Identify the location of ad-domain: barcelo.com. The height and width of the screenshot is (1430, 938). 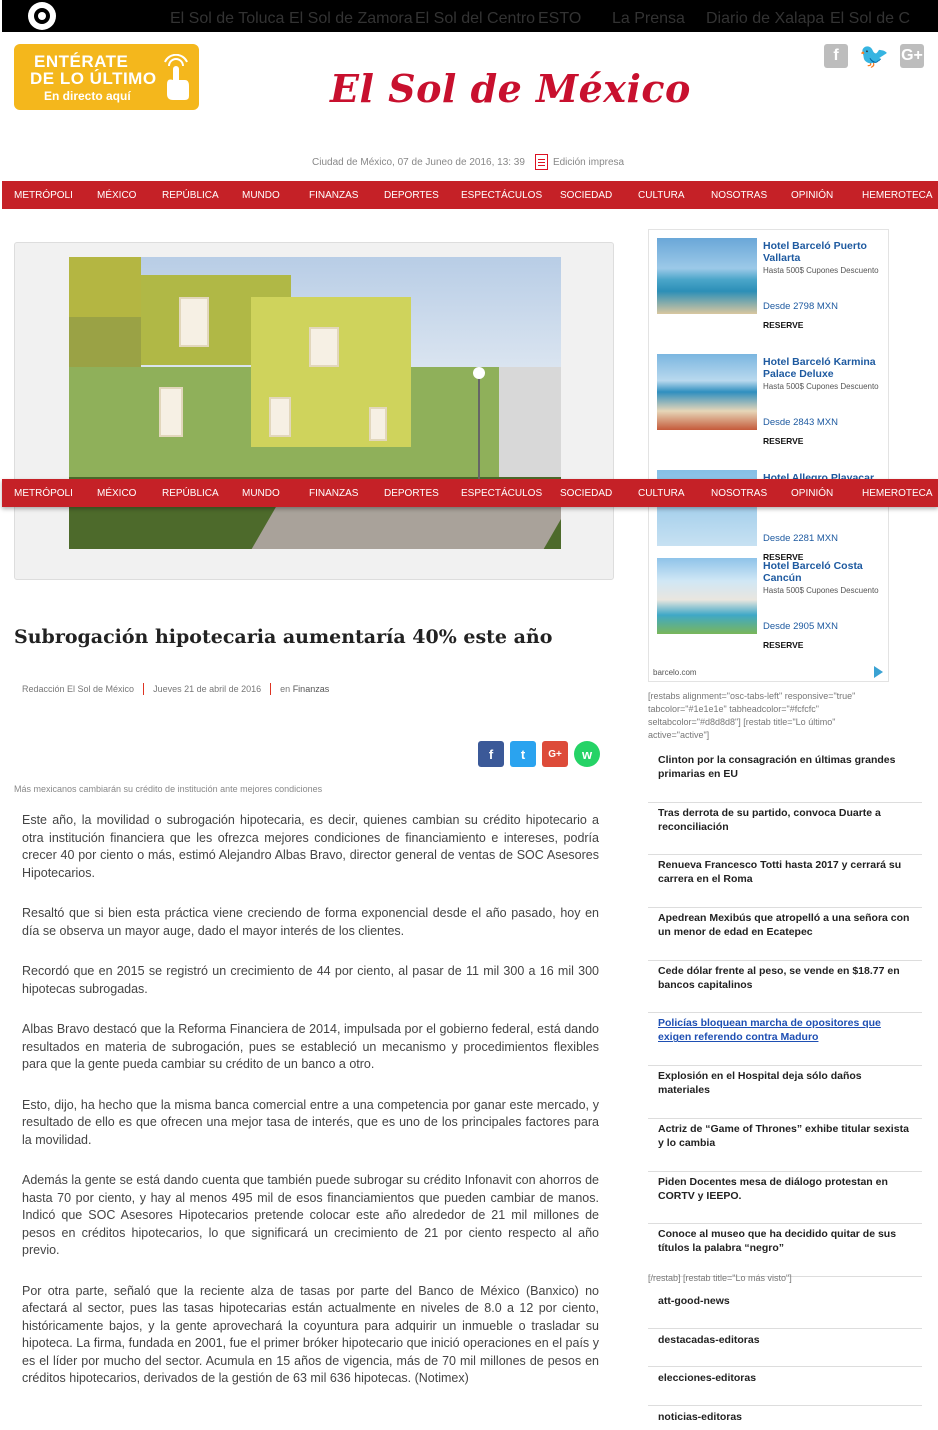
(675, 672).